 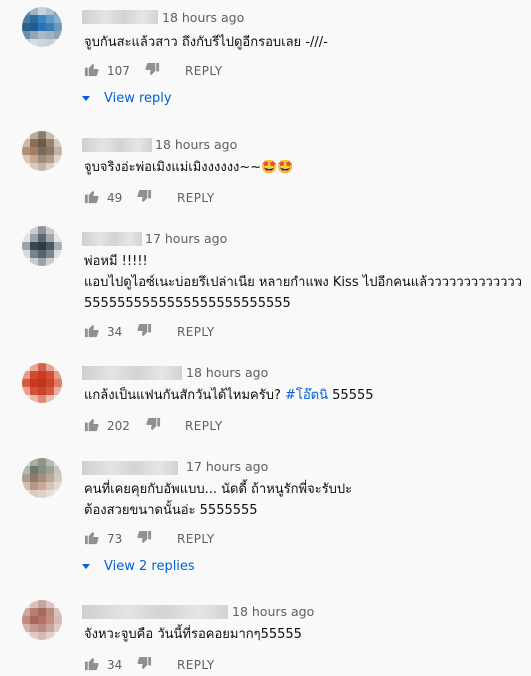 What do you see at coordinates (284, 540) in the screenshot?
I see `comment-actions: 73 REPLY` at bounding box center [284, 540].